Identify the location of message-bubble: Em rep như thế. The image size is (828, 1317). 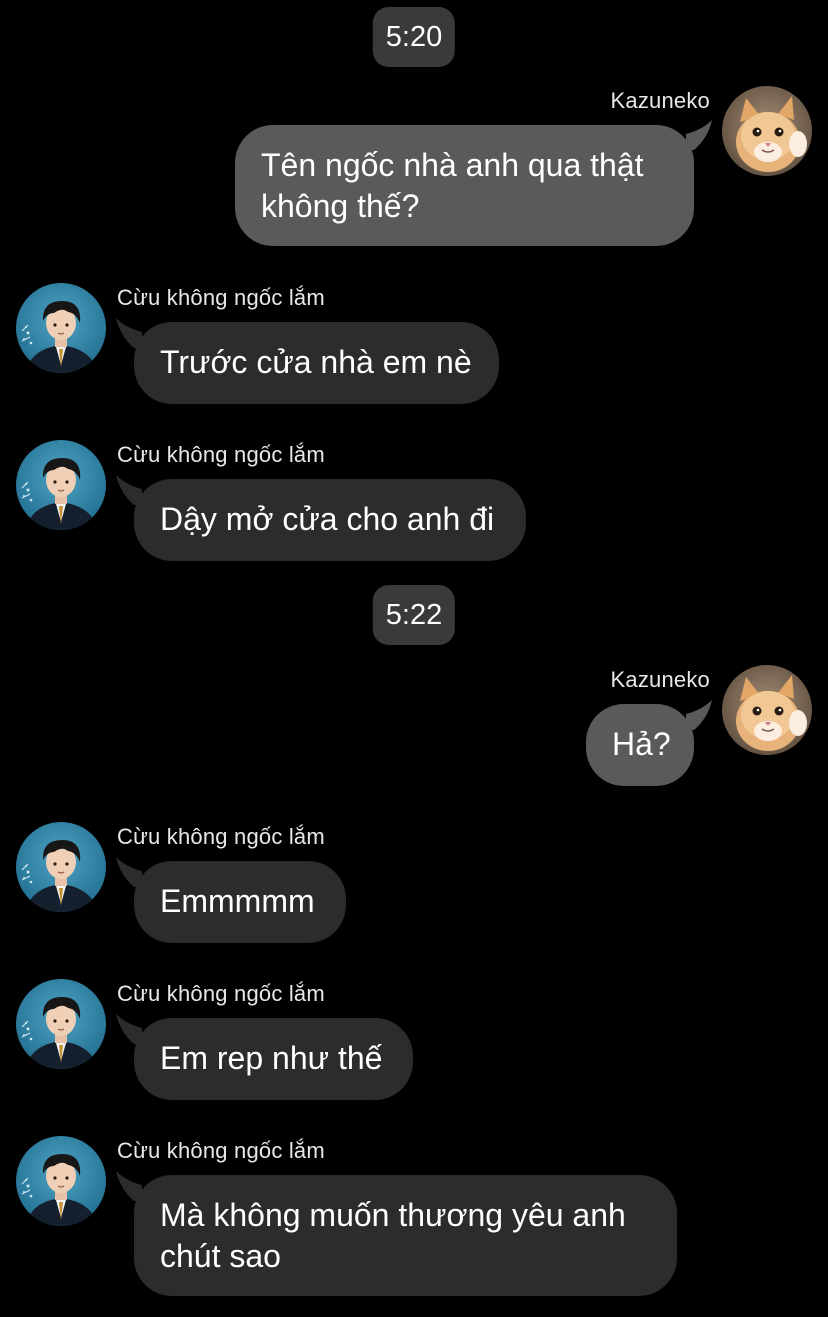
(273, 1059).